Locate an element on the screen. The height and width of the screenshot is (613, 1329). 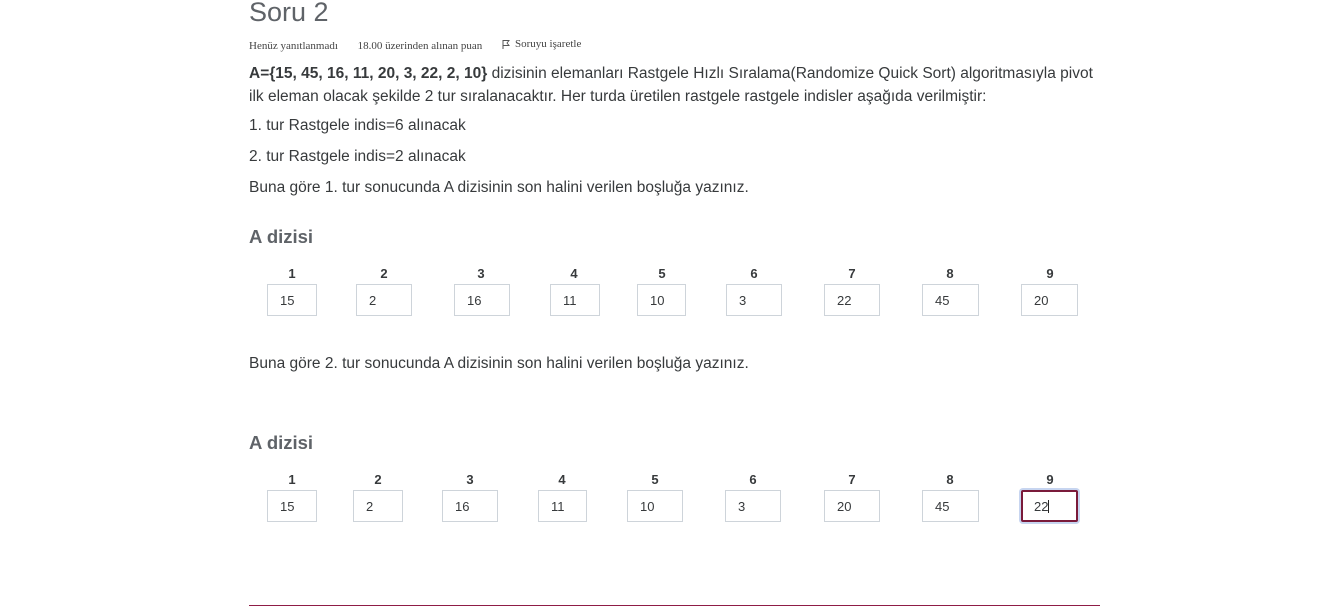
array-definition: A={15, 45, 16, 11, 20, 3, 22, 2, 10} is located at coordinates (368, 73).